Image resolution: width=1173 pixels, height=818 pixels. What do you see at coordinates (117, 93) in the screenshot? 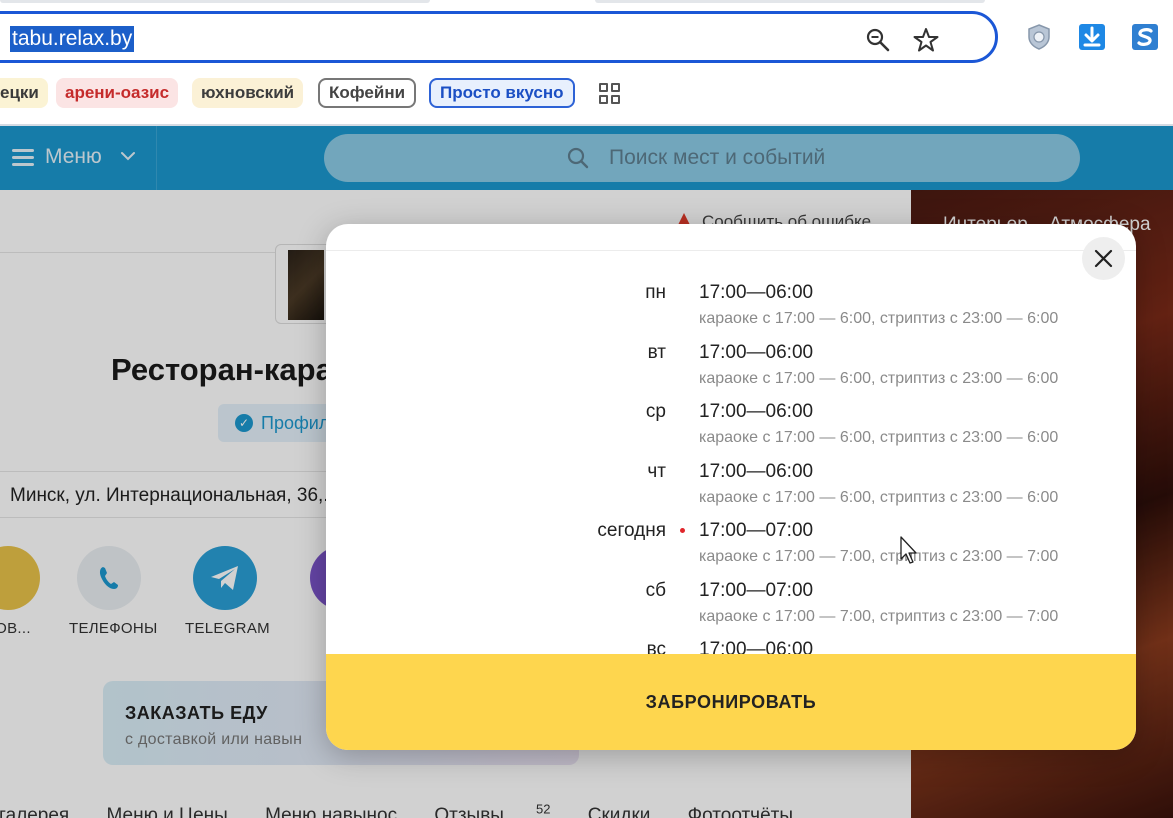
I see `bookmark-item: арени-оазис` at bounding box center [117, 93].